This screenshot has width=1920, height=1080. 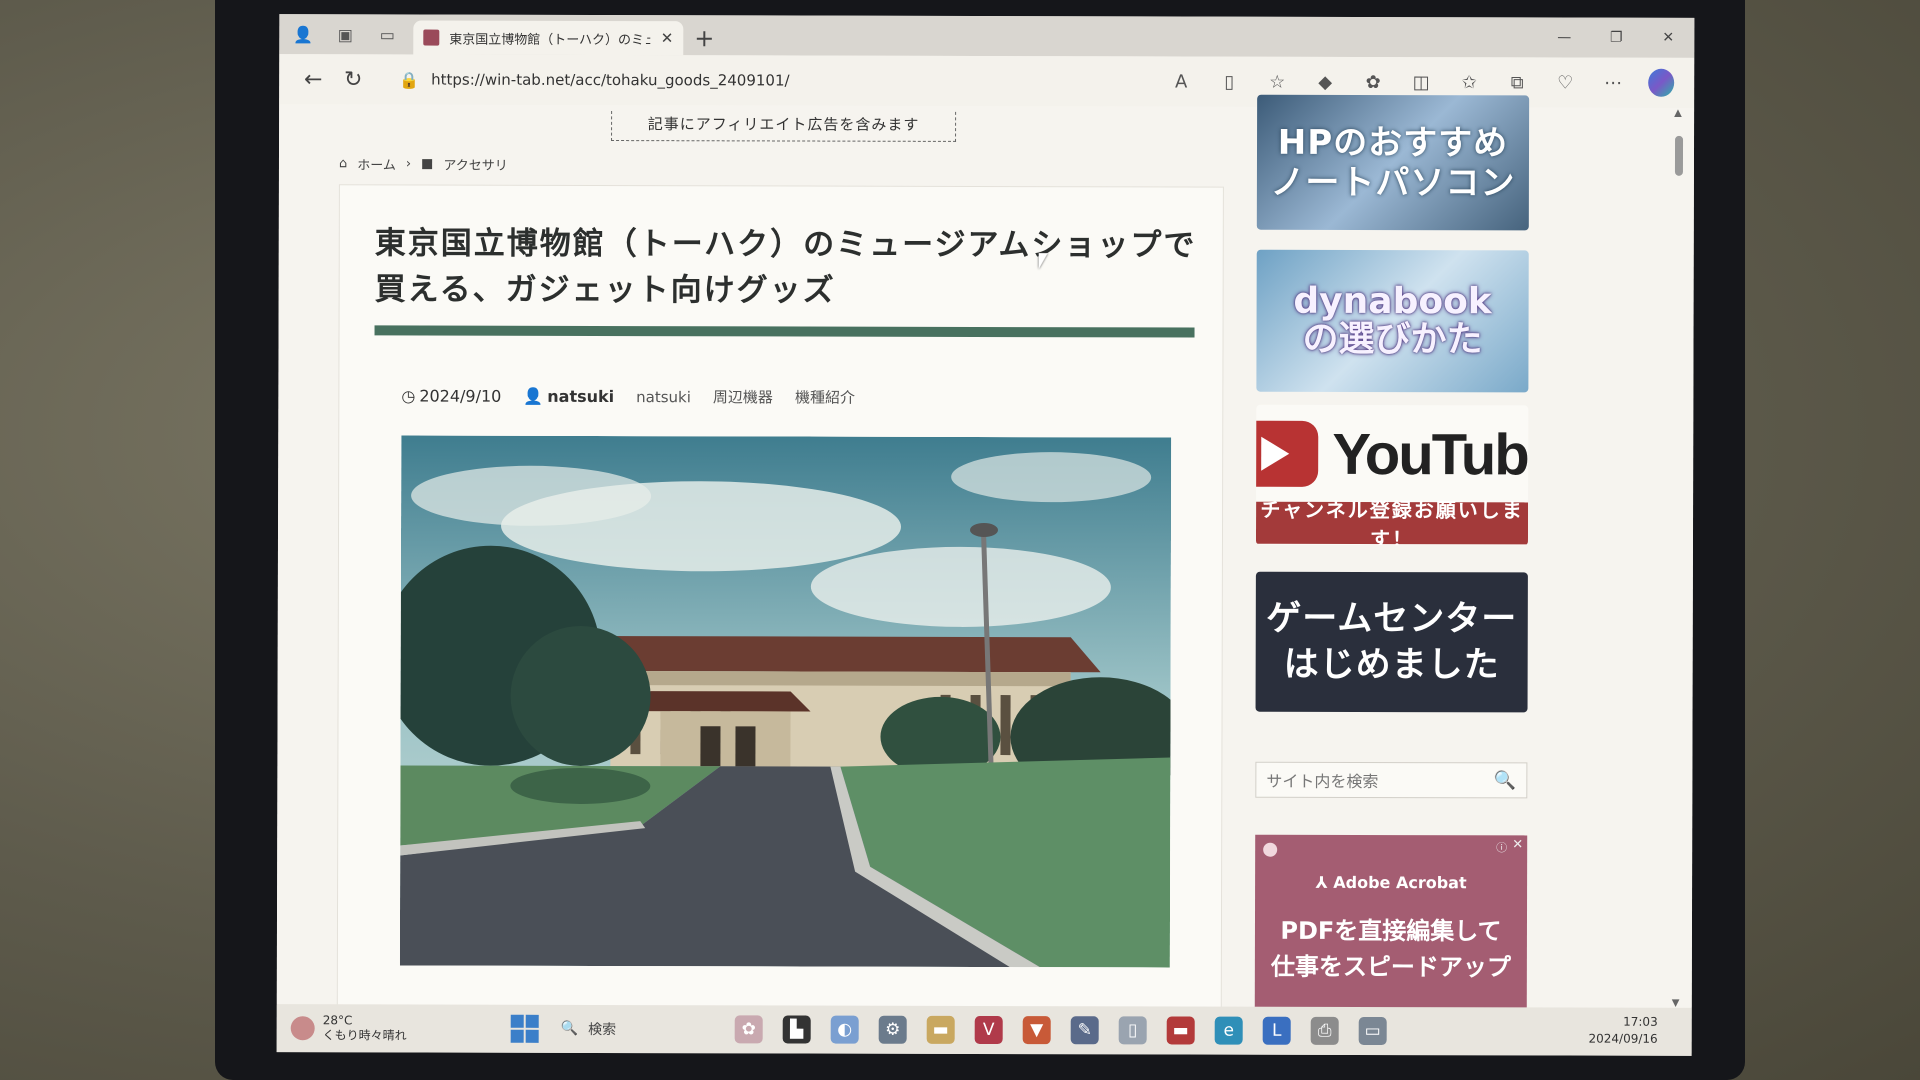 I want to click on split-screen-icon: ◫, so click(x=1421, y=82).